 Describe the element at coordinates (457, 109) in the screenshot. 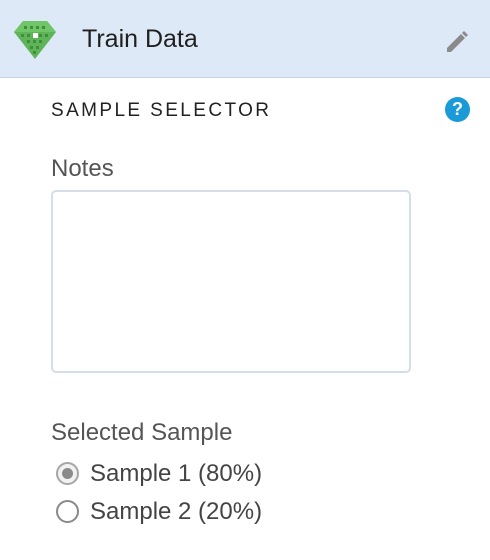

I see `question-mark-icon: ?` at that location.